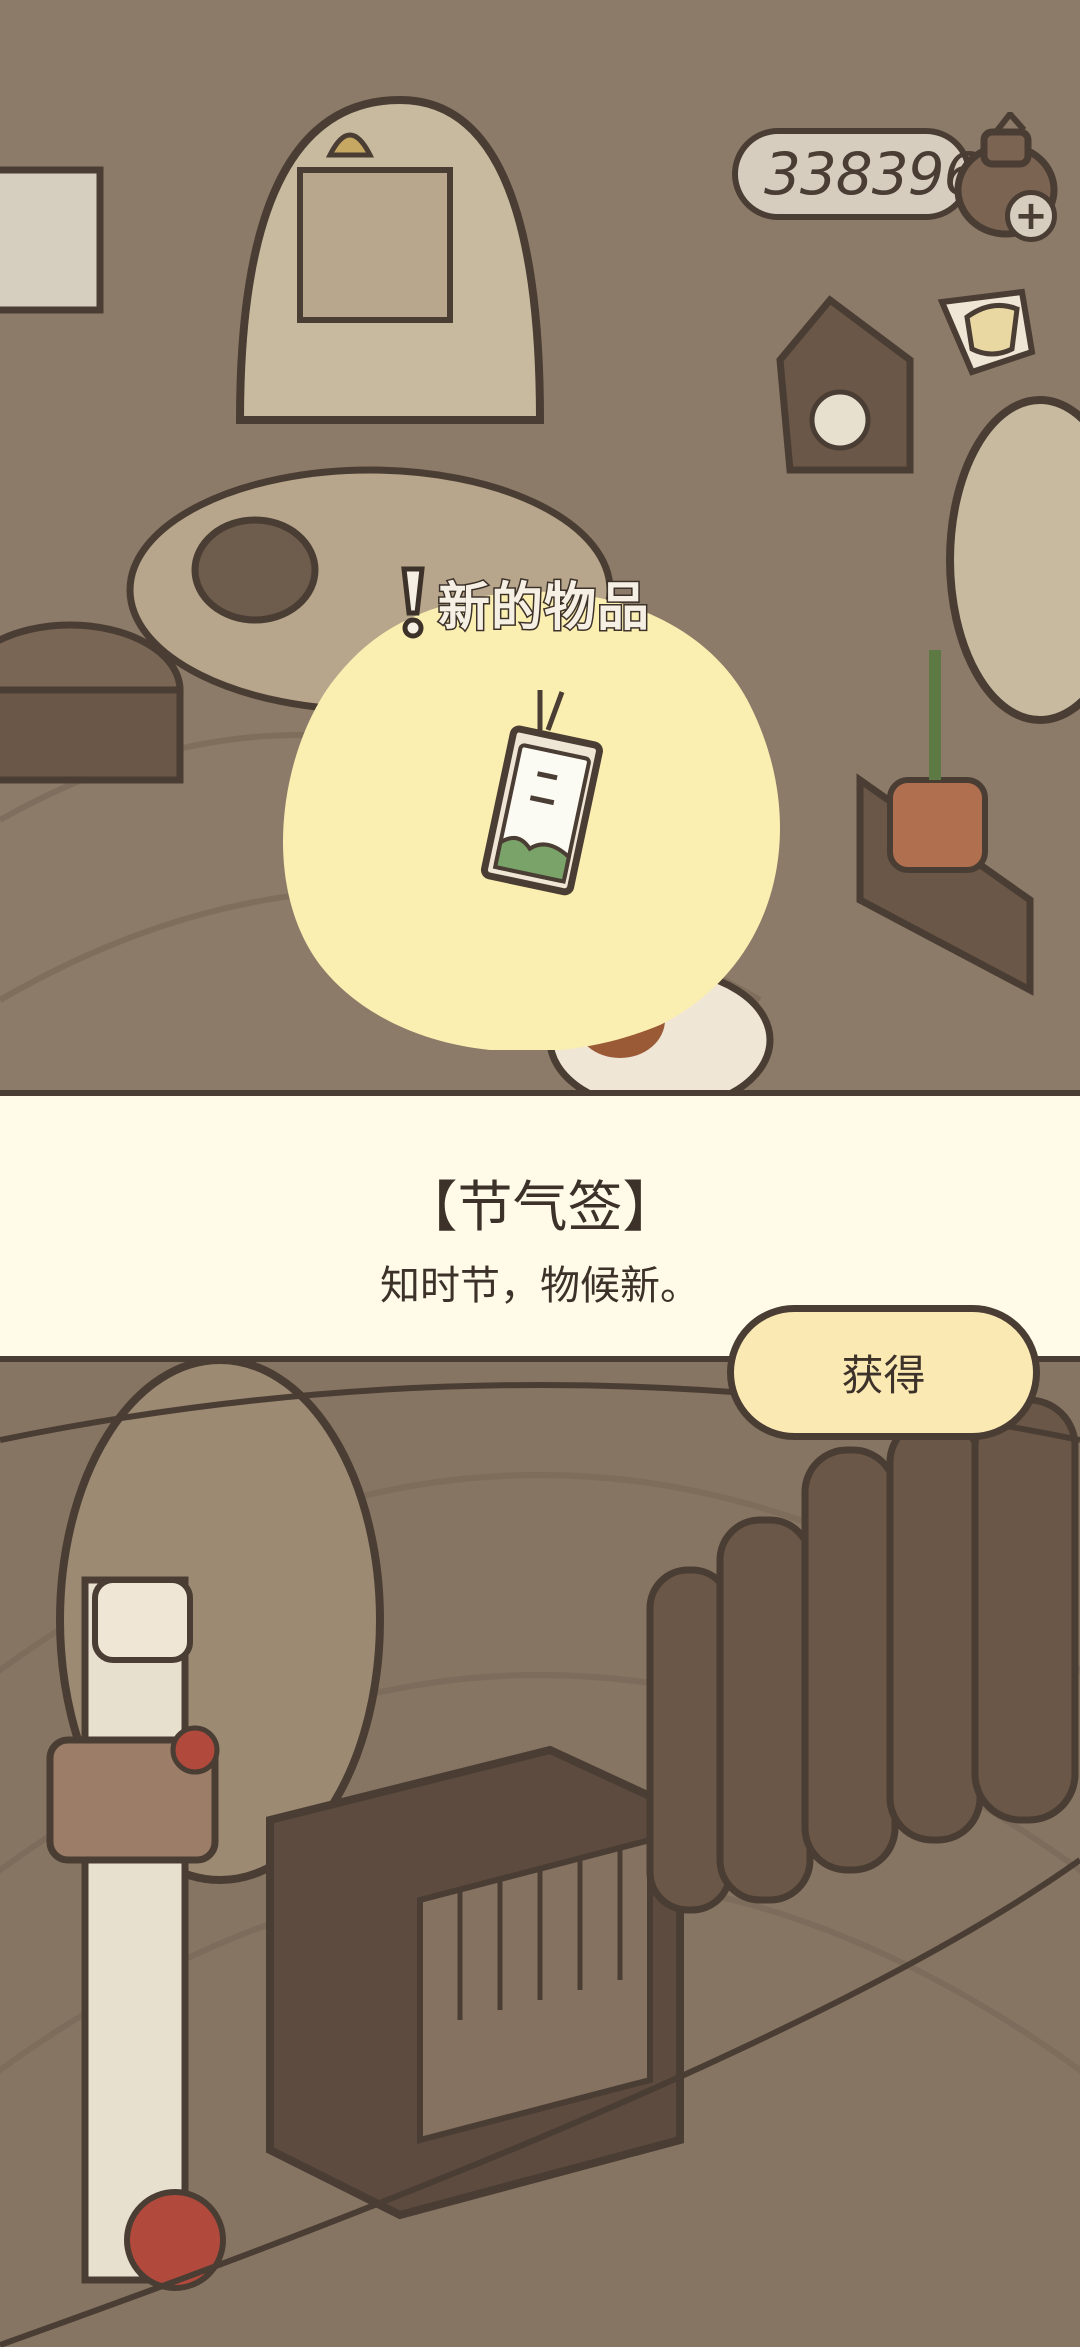  What do you see at coordinates (413, 602) in the screenshot?
I see `exclamation-icon` at bounding box center [413, 602].